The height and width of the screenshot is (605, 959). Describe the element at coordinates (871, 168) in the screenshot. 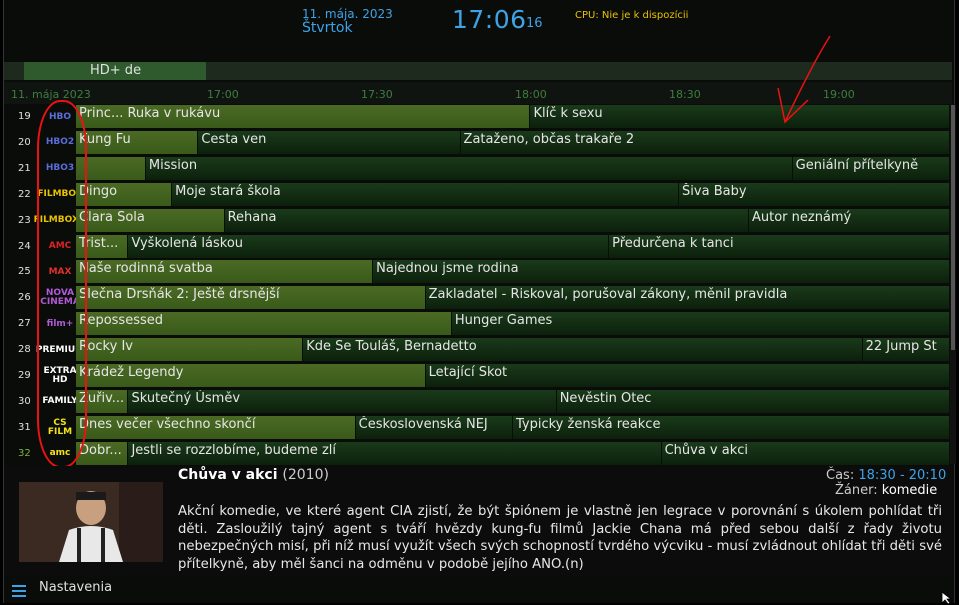

I see `program-cell: Geniální přítelkyně` at that location.